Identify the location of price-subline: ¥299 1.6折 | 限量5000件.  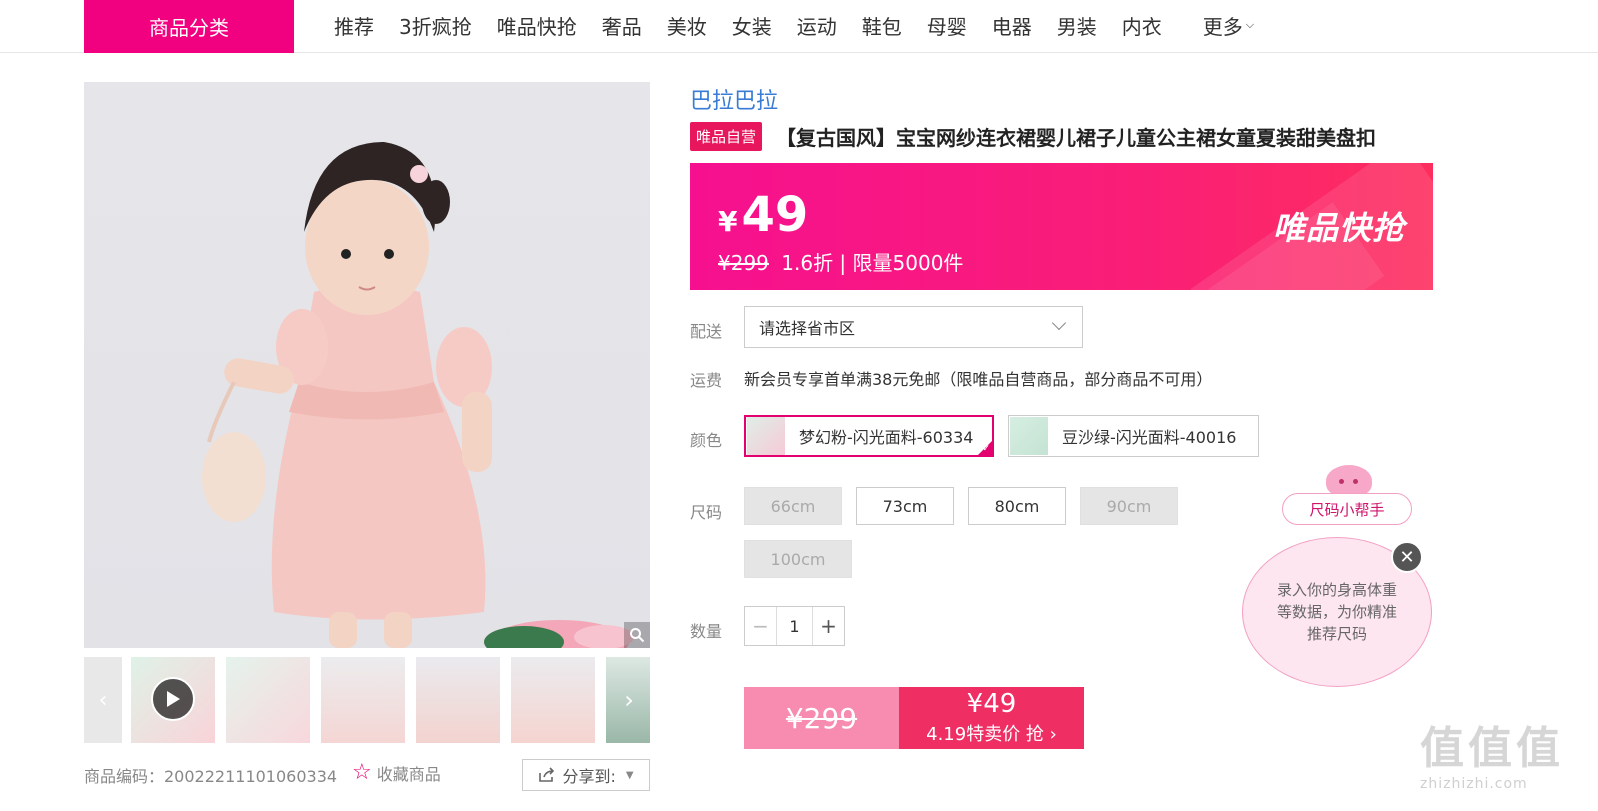
(840, 261).